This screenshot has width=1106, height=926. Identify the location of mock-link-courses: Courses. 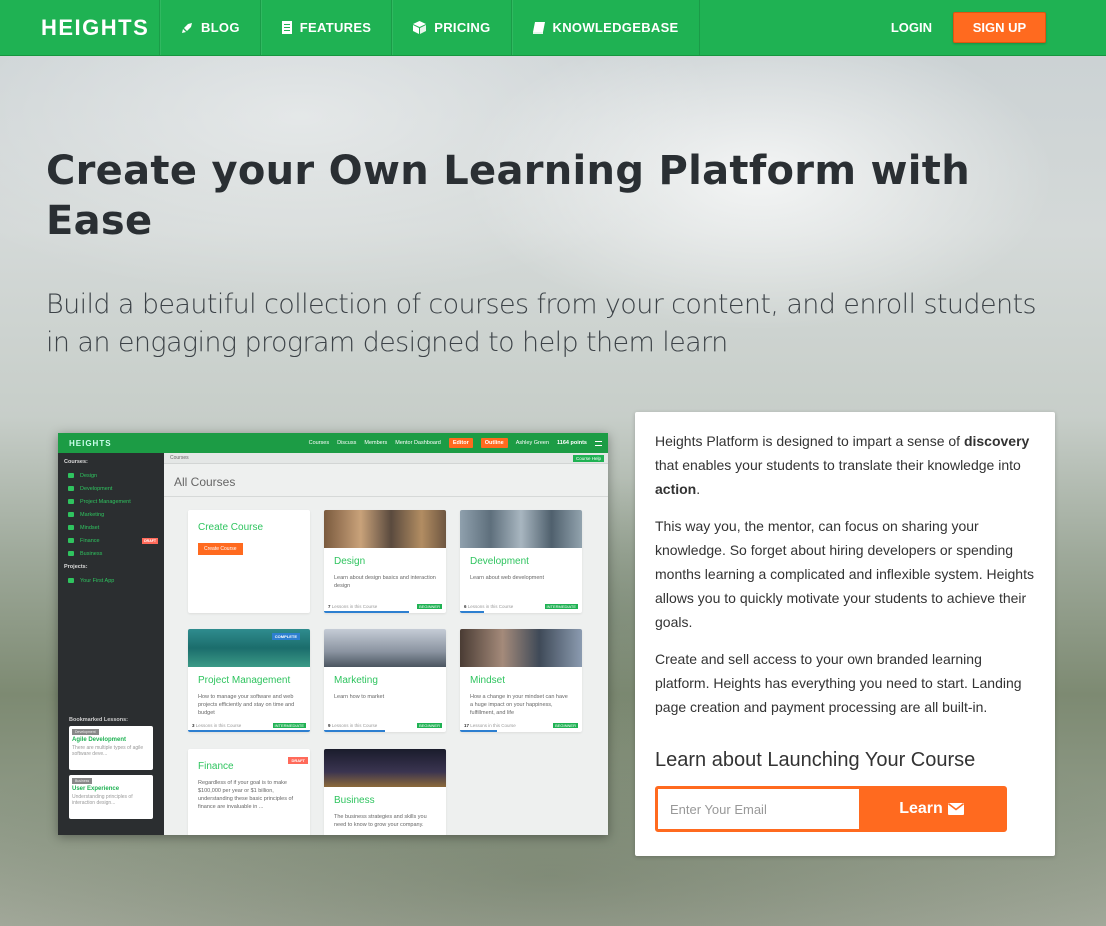
(319, 443).